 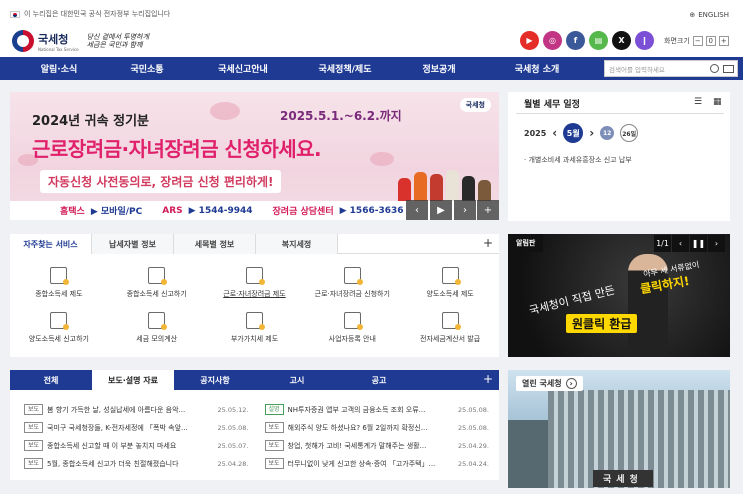 What do you see at coordinates (147, 68) in the screenshot?
I see `nav-communication: 국민소통` at bounding box center [147, 68].